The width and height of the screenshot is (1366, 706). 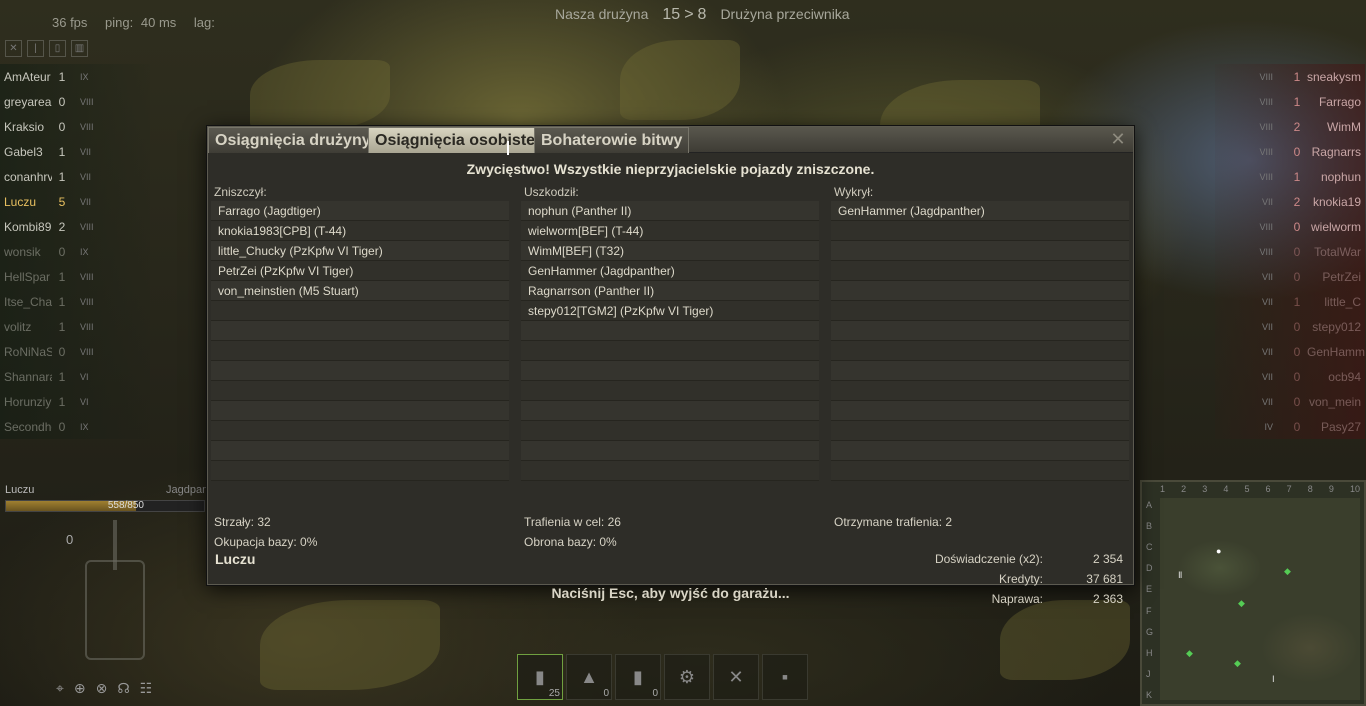 I want to click on shell-icon: ▮, so click(x=540, y=676).